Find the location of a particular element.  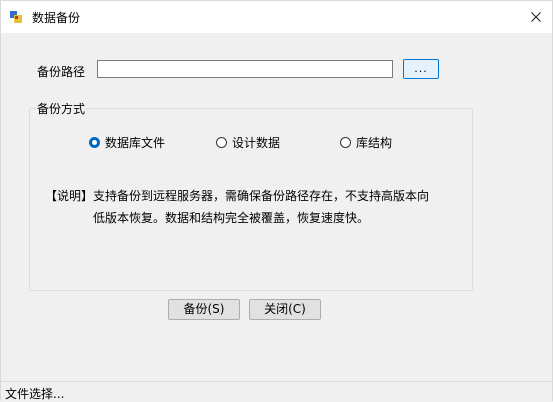

radio-db-structure: 库结构 is located at coordinates (366, 142).